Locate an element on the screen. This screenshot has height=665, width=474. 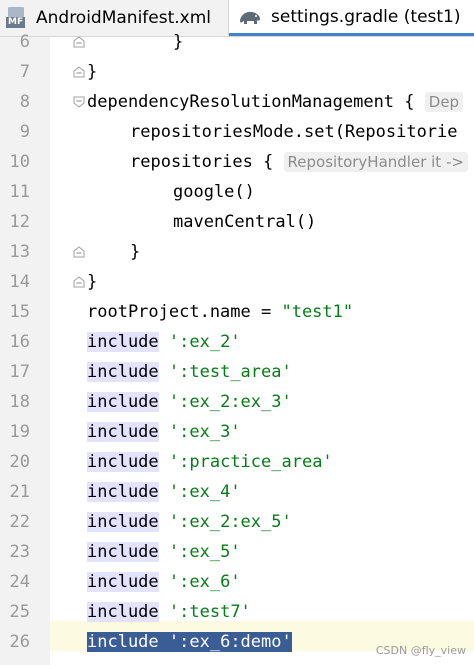
line-number: 13 is located at coordinates (19, 252).